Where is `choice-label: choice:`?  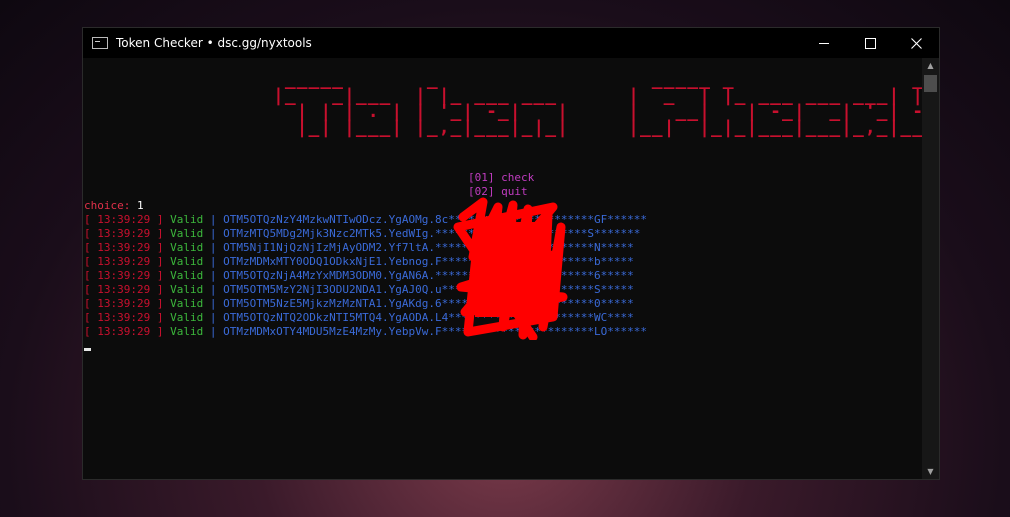 choice-label: choice: is located at coordinates (107, 205).